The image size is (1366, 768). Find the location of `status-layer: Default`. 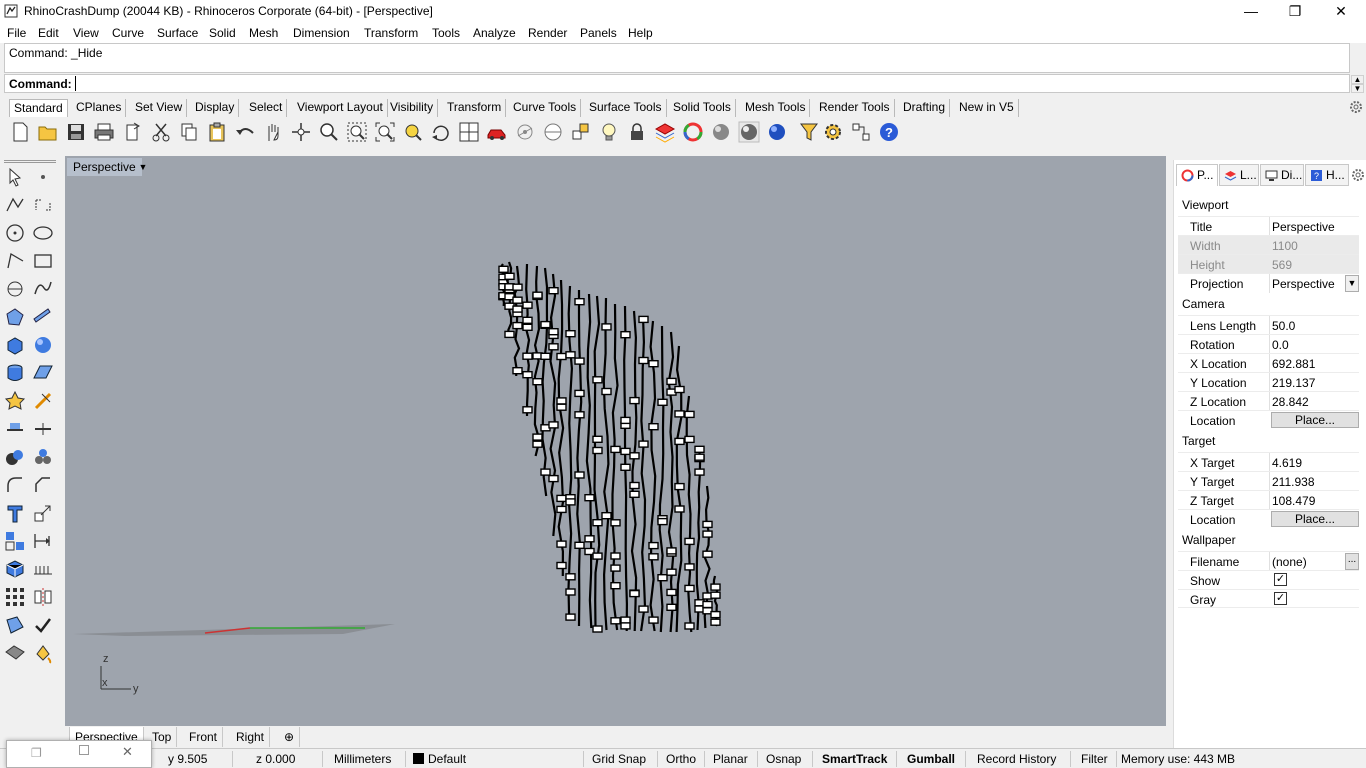

status-layer: Default is located at coordinates (447, 759).